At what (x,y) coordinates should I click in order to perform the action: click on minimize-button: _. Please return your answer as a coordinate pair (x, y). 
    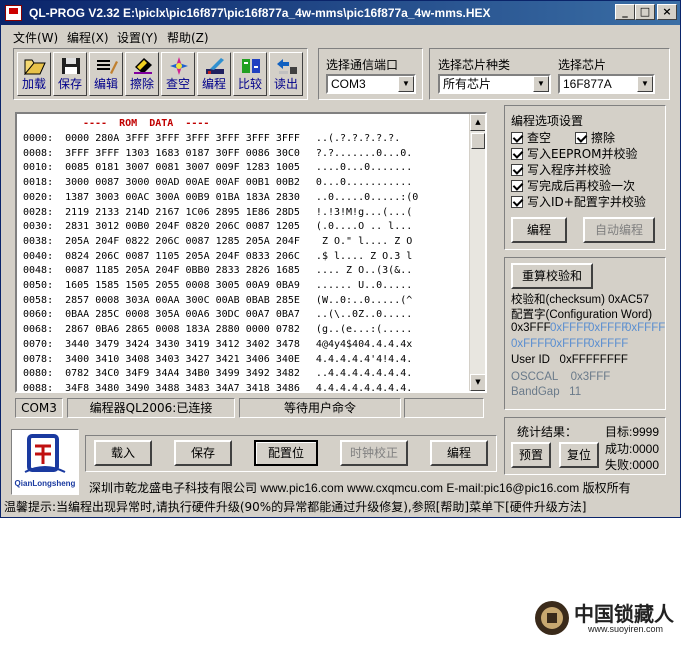
    Looking at the image, I should click on (625, 12).